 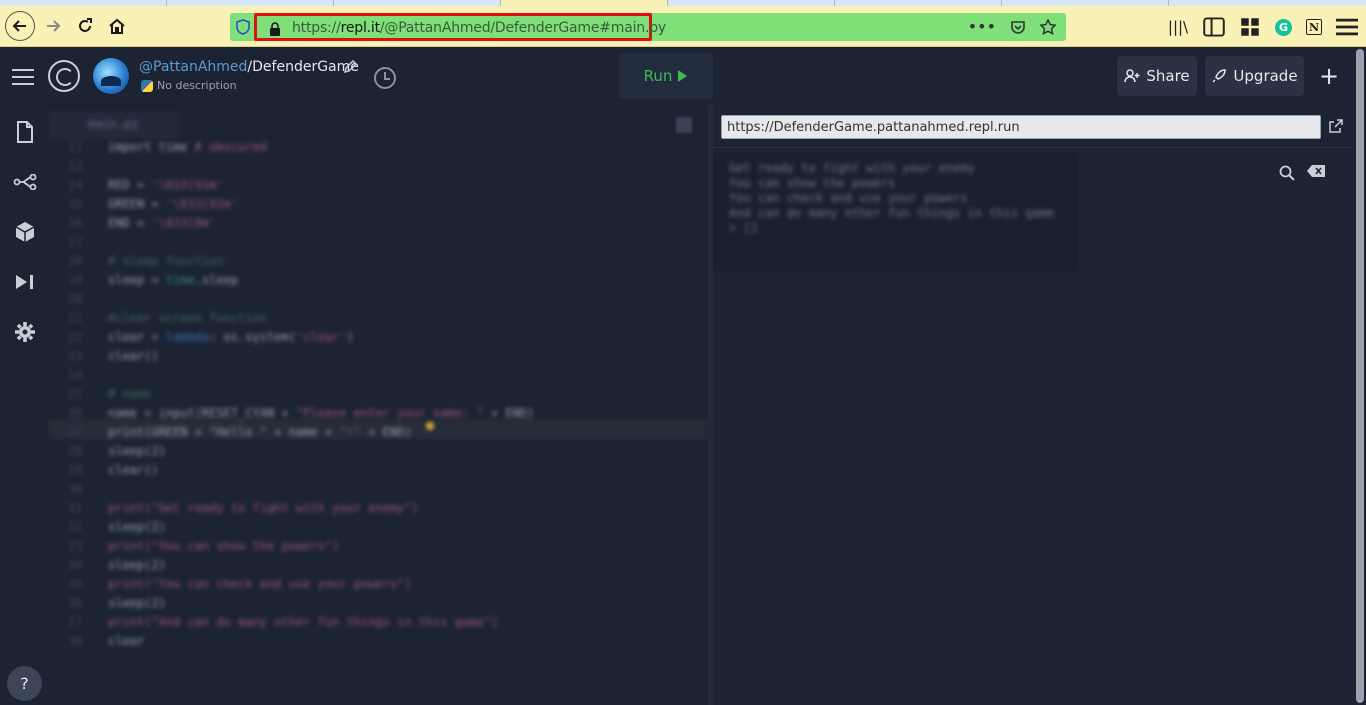 What do you see at coordinates (321, 337) in the screenshot?
I see `code-token: 'clear'` at bounding box center [321, 337].